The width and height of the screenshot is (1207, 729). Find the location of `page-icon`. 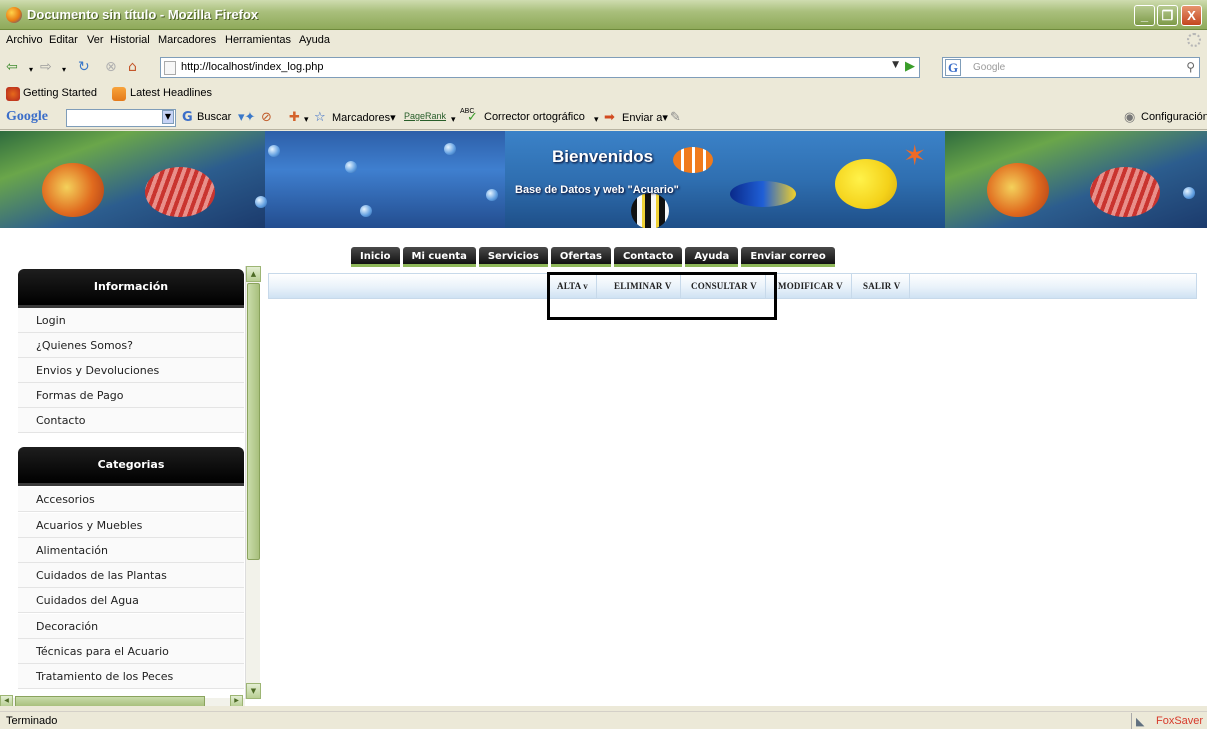

page-icon is located at coordinates (170, 68).